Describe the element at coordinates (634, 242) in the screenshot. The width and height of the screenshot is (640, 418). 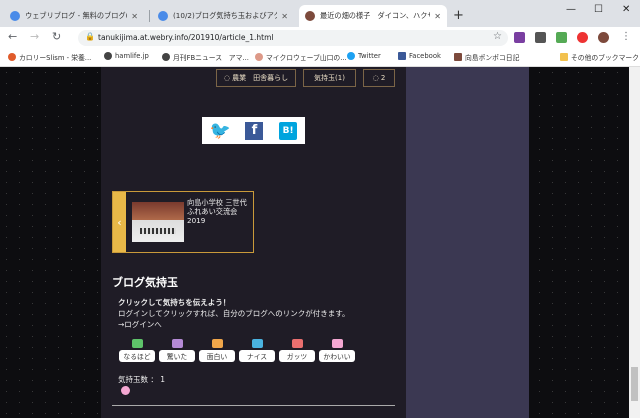
I see `scrollbar` at that location.